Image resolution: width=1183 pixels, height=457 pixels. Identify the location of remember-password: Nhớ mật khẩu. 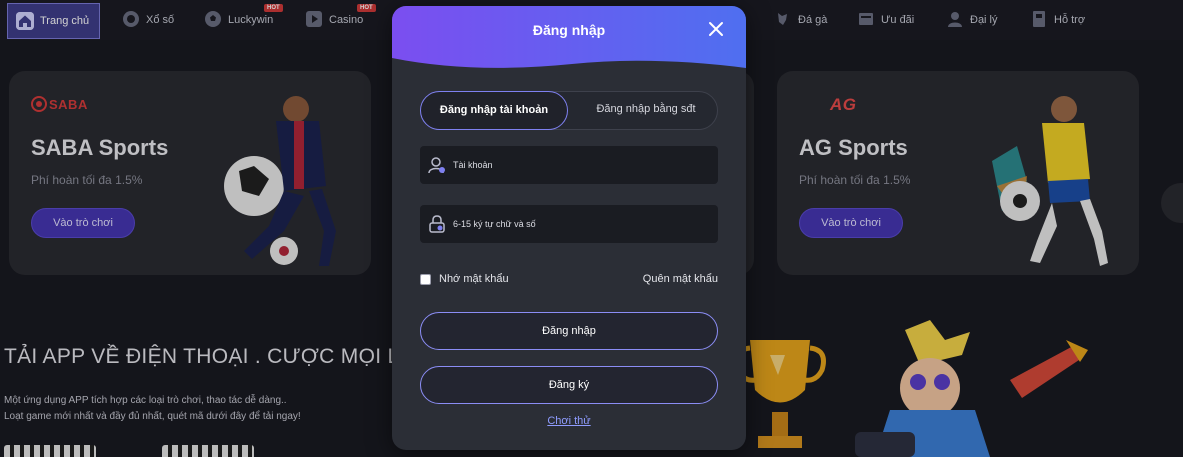
(464, 279).